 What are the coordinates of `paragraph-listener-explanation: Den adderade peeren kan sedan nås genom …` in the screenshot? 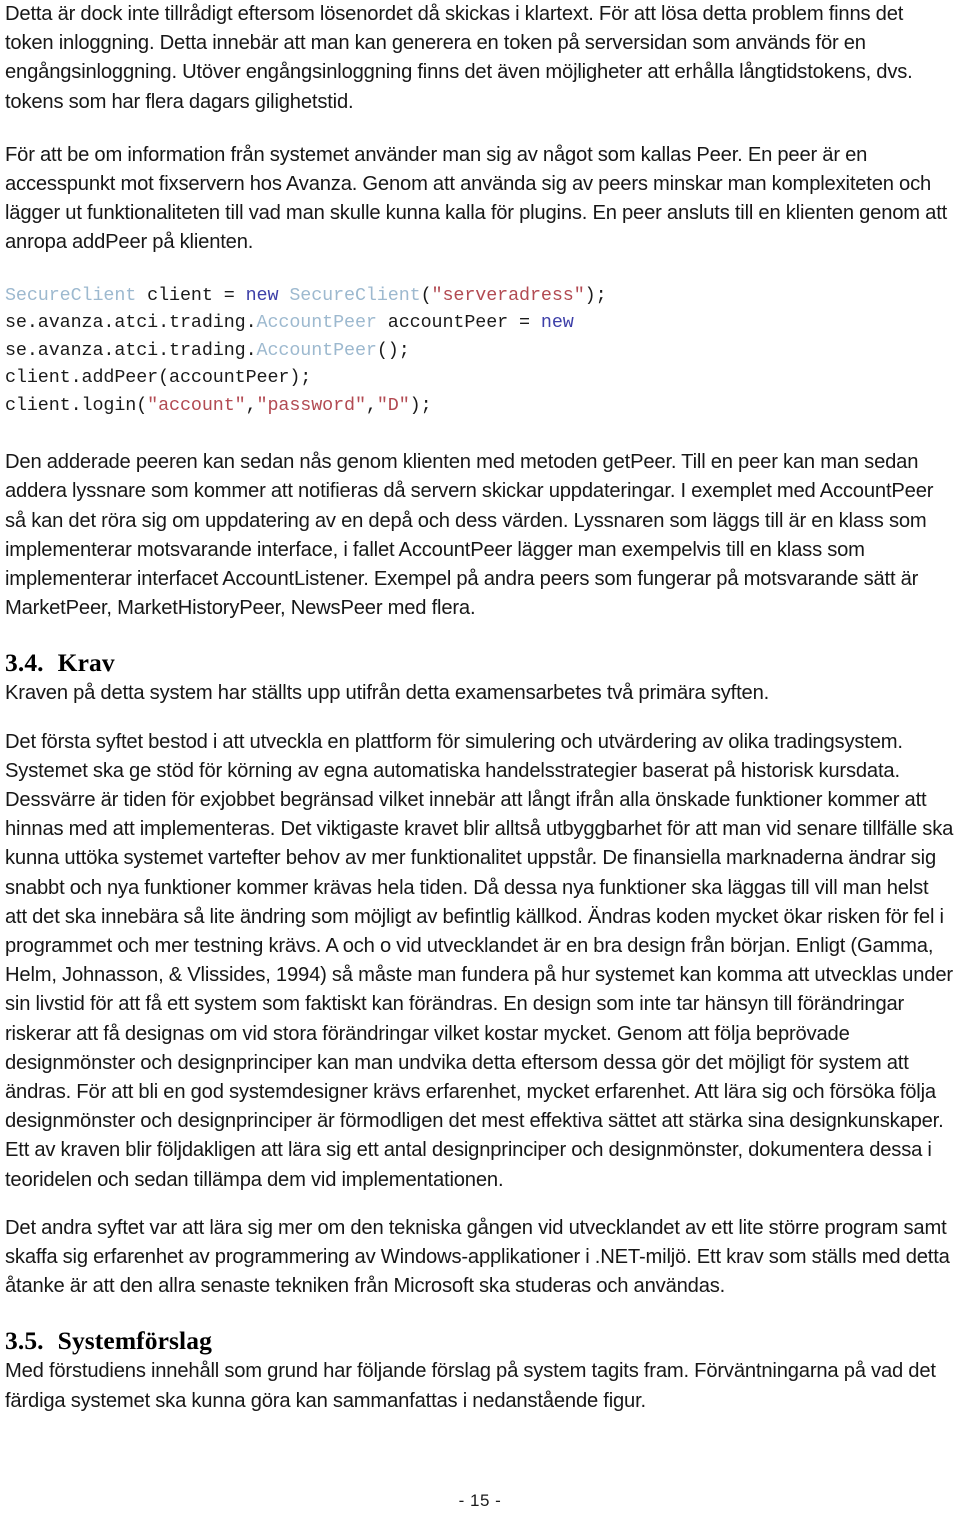 It's located at (469, 535).